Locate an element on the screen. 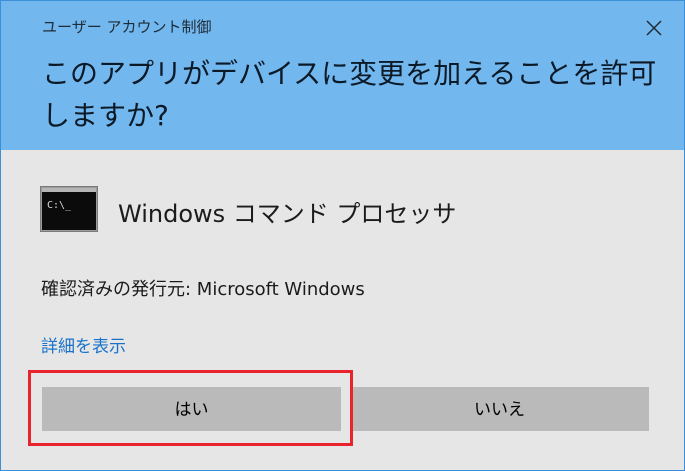 The image size is (685, 471). highlight-annotation is located at coordinates (190, 408).